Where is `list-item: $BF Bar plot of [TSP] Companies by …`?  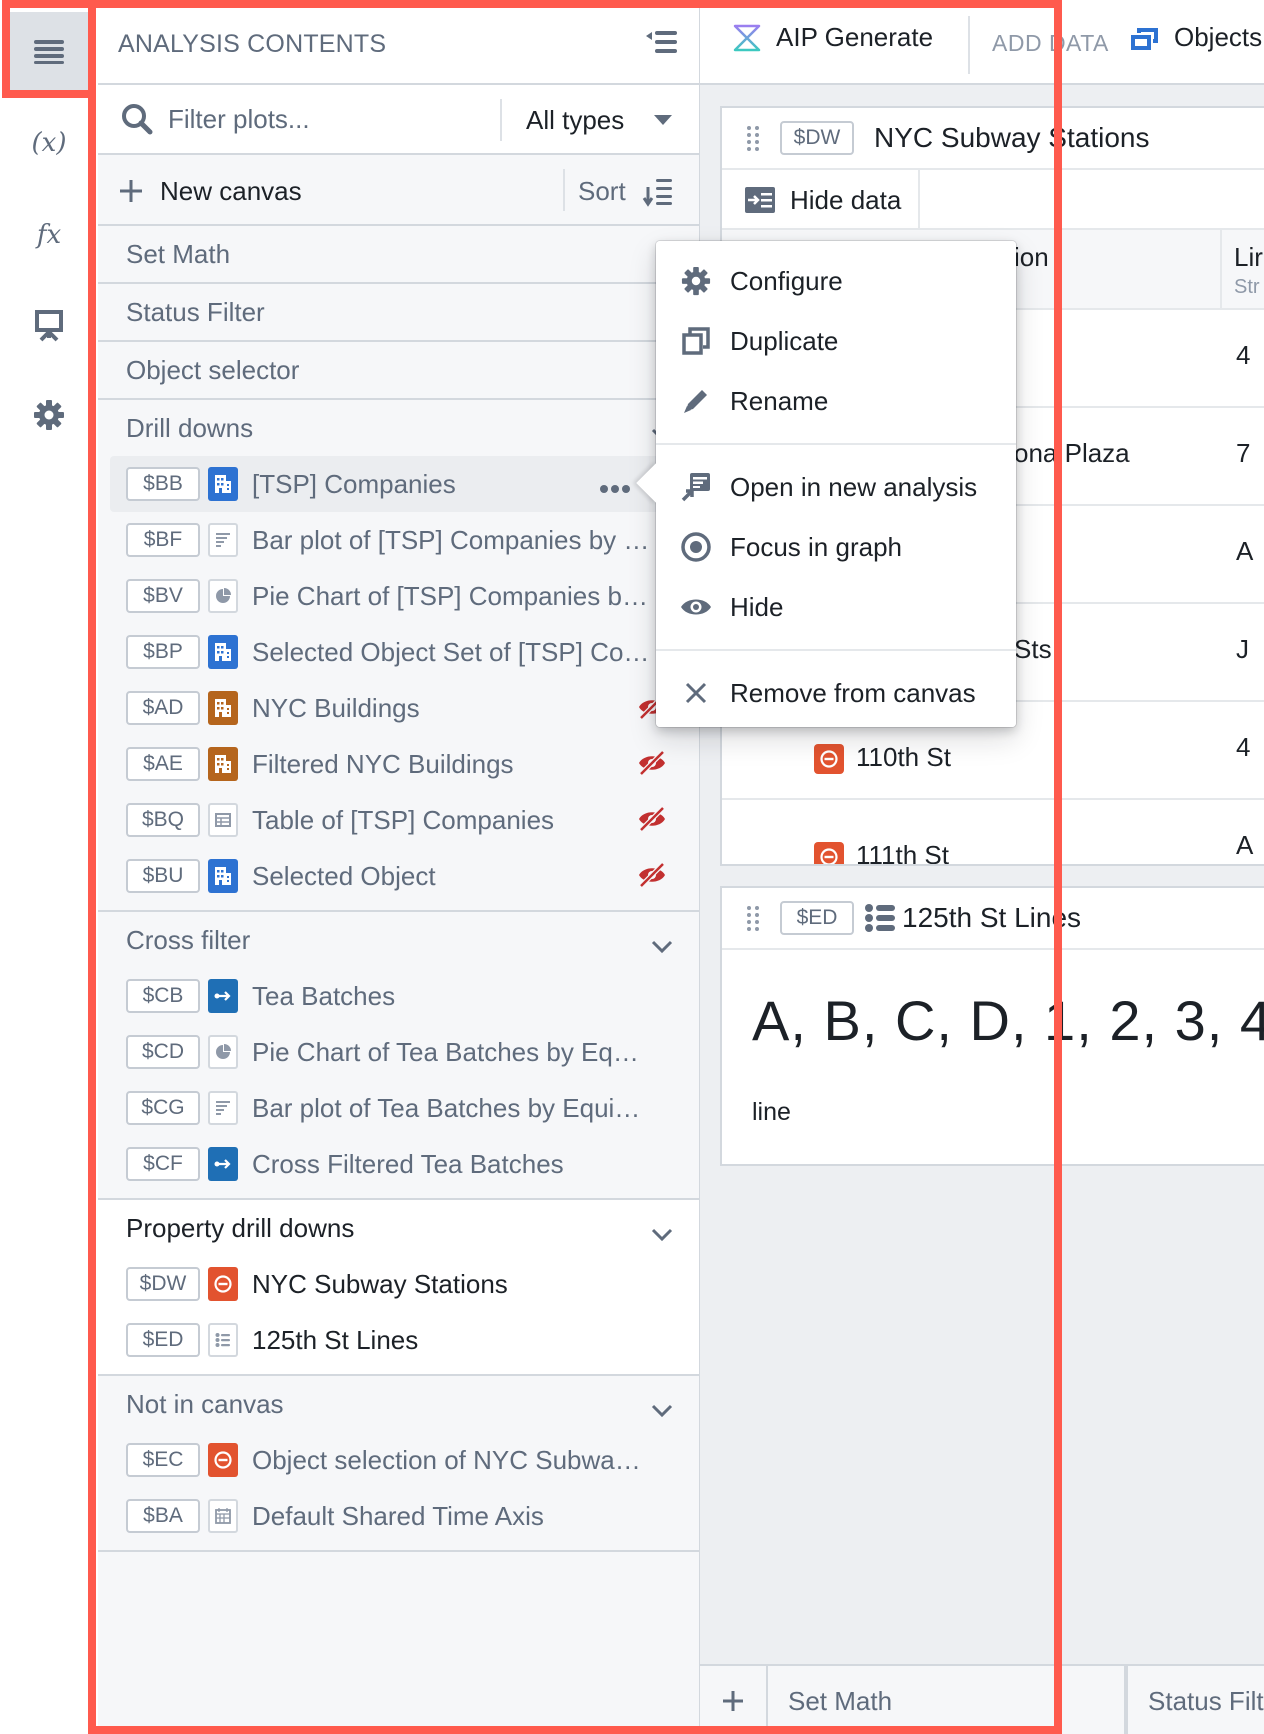
list-item: $BF Bar plot of [TSP] Companies by … is located at coordinates (398, 540).